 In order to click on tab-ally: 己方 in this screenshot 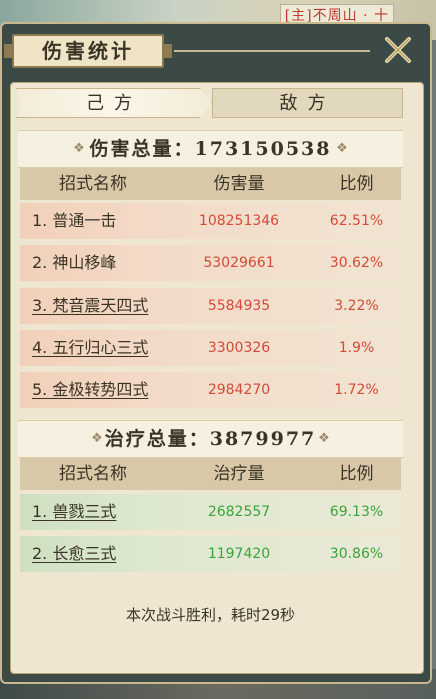, I will do `click(114, 103)`.